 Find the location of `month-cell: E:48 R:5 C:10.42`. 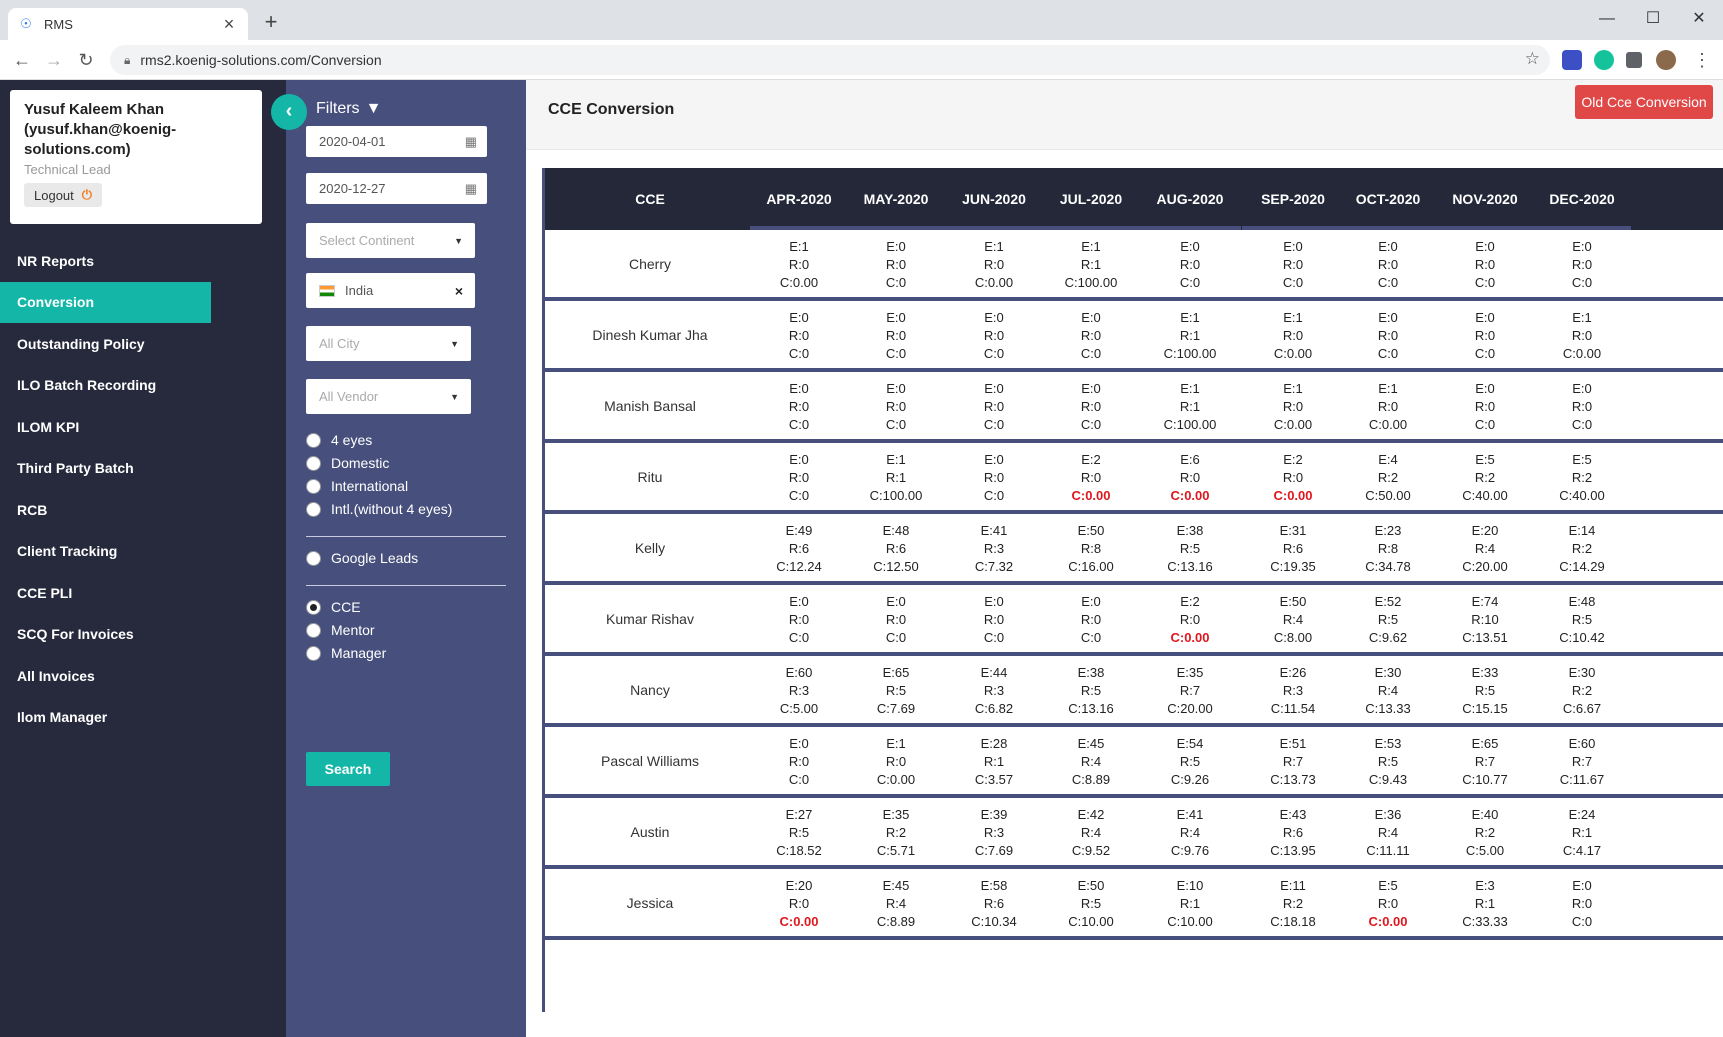

month-cell: E:48 R:5 C:10.42 is located at coordinates (1582, 620).